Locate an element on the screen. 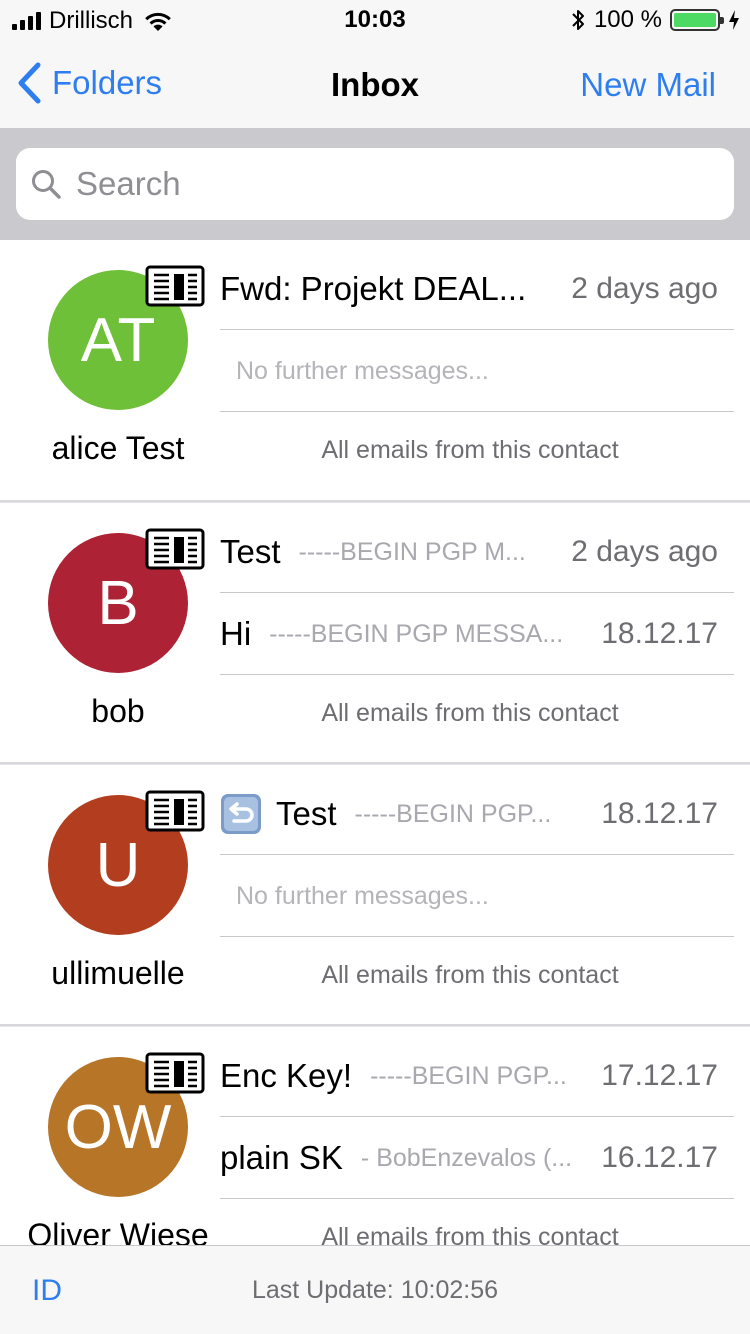 The width and height of the screenshot is (750, 1334). status-bar: Drillisch 10:03 100 % is located at coordinates (375, 20).